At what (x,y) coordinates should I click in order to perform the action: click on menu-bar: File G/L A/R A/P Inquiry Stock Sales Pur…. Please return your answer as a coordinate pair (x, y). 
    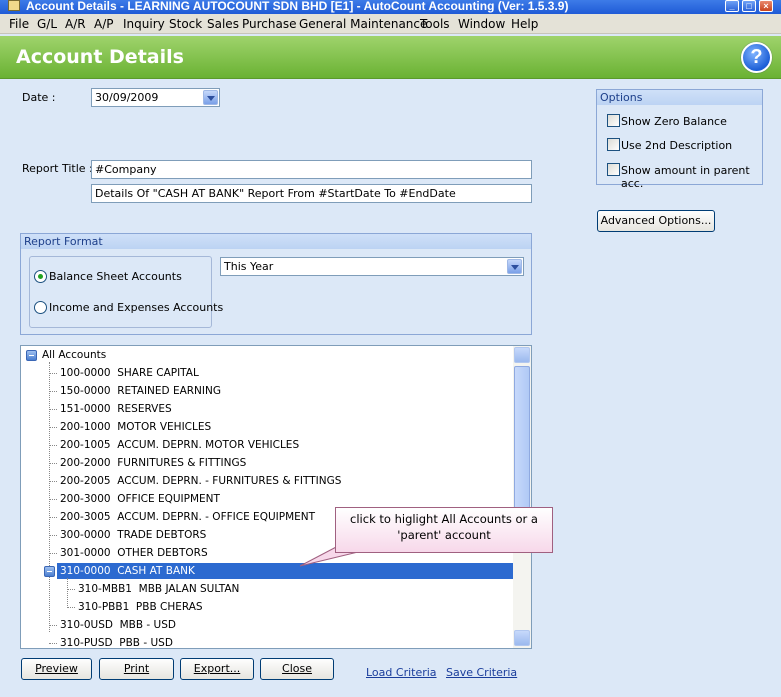
    Looking at the image, I should click on (390, 24).